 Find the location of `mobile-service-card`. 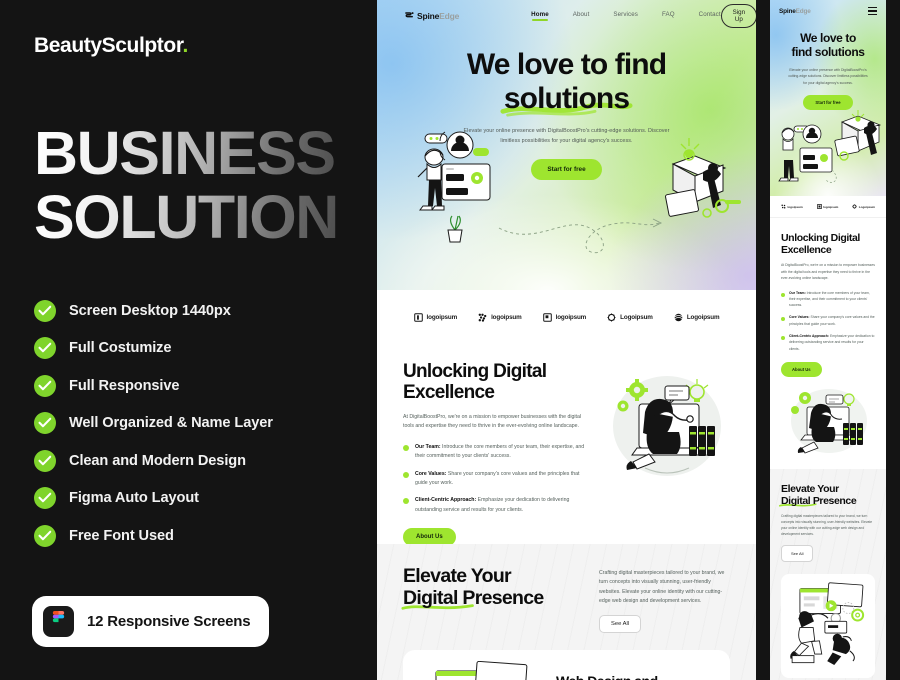

mobile-service-card is located at coordinates (828, 626).